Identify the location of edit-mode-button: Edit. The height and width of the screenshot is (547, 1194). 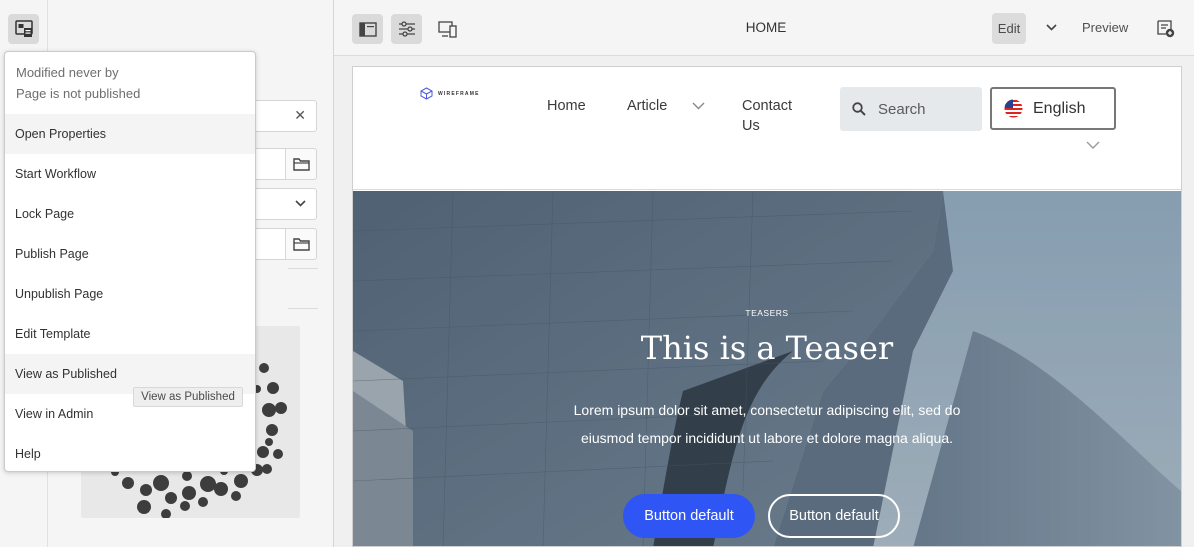
(1009, 28).